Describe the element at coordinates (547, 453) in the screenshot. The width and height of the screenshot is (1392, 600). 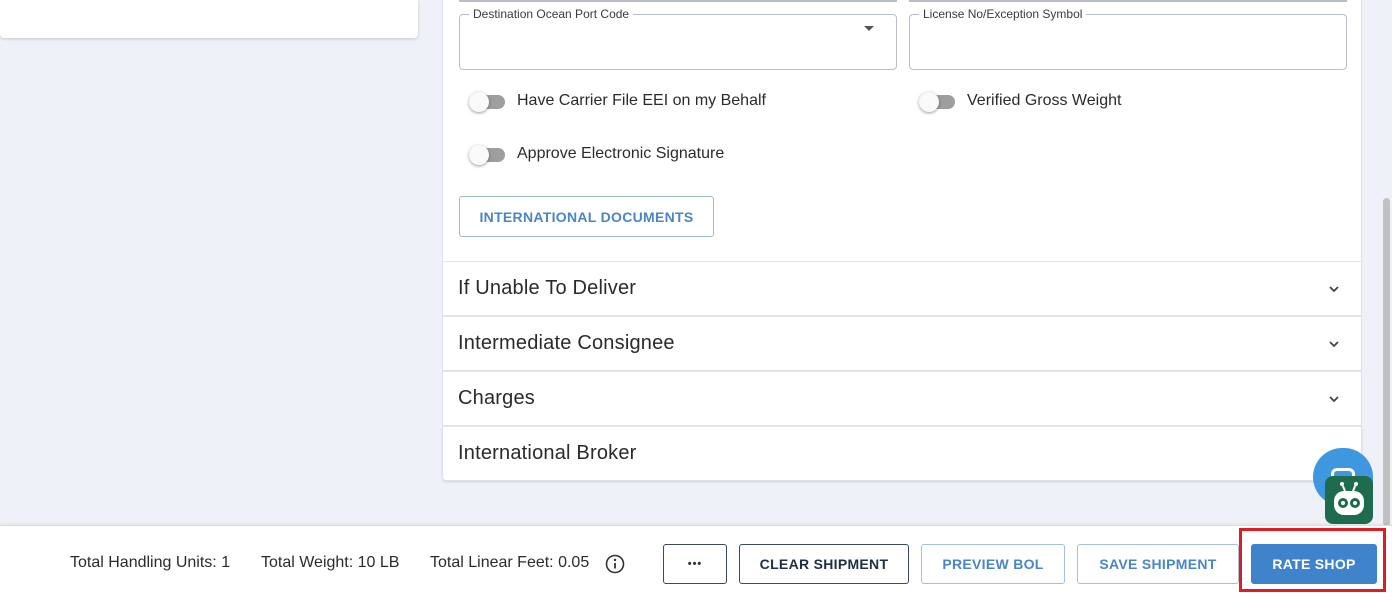
I see `accordion-title: International Broker` at that location.